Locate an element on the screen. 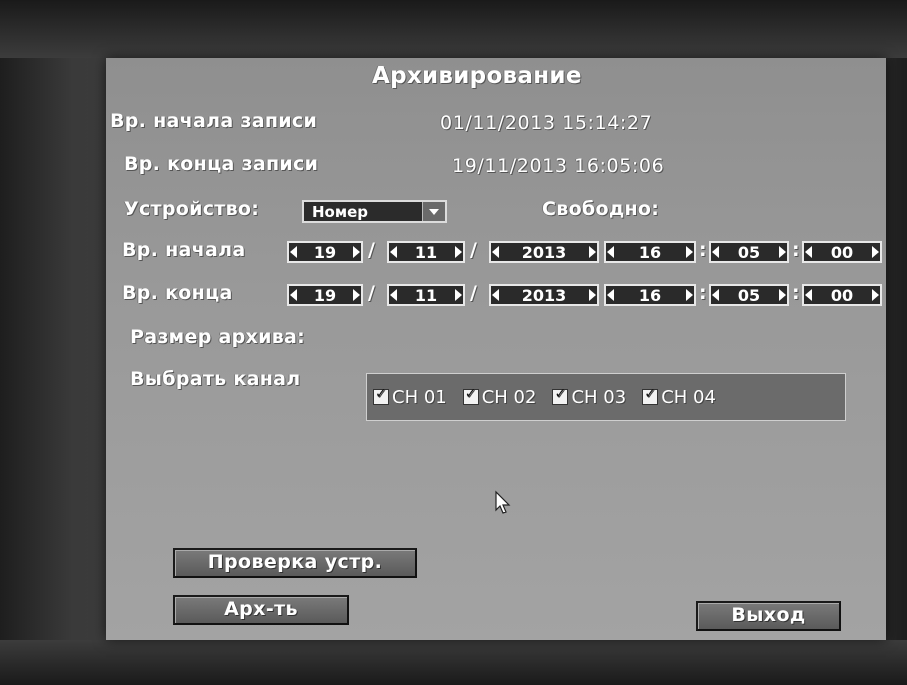 This screenshot has width=907, height=685. end-time-row: Вр. конца 19 / 11 / 2013 16 : 05 : 00 is located at coordinates (496, 295).